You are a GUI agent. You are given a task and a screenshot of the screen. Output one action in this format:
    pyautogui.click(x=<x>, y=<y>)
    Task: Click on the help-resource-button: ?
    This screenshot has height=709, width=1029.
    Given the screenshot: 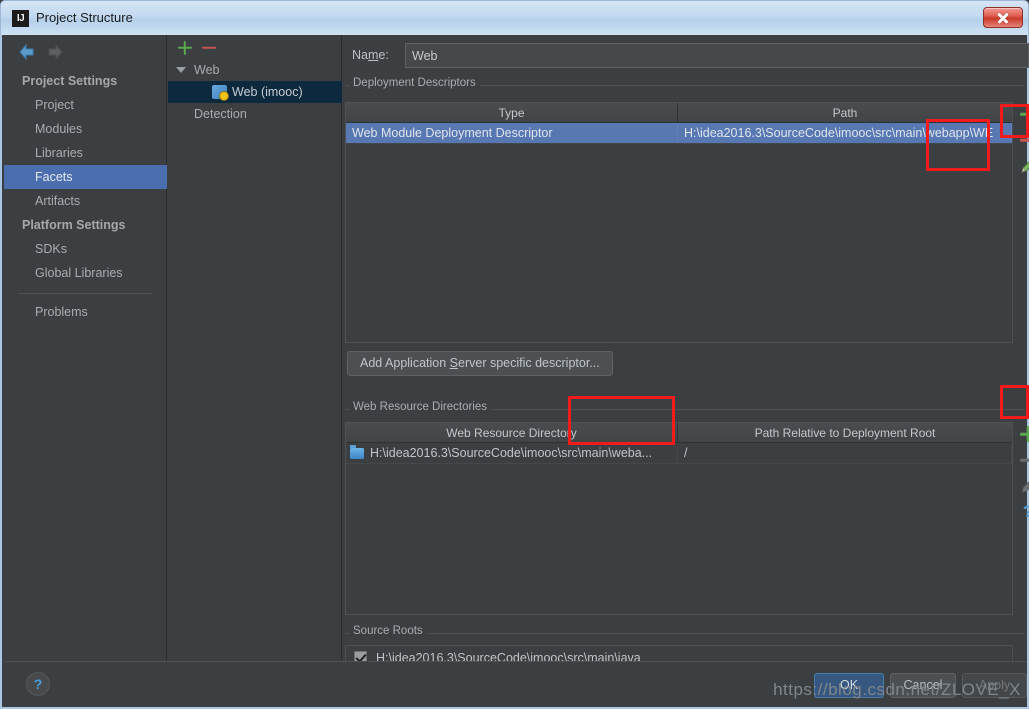 What is the action you would take?
    pyautogui.click(x=1022, y=512)
    